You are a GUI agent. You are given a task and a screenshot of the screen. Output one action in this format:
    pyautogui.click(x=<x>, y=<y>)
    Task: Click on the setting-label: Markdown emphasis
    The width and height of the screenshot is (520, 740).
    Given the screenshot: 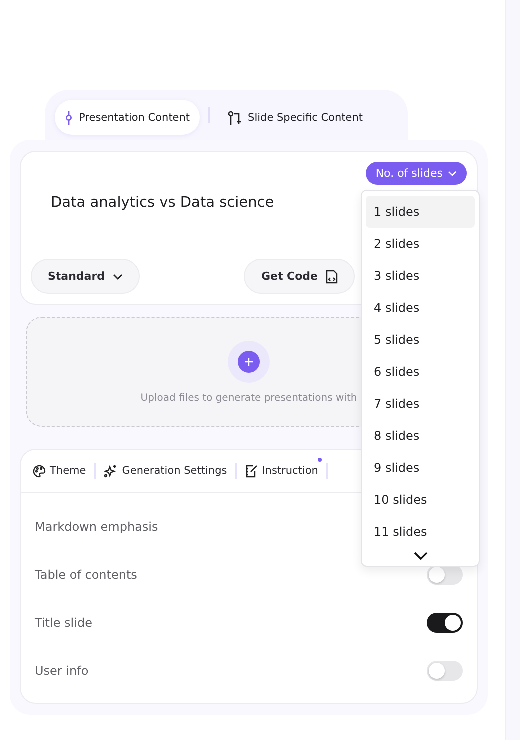 What is the action you would take?
    pyautogui.click(x=96, y=527)
    